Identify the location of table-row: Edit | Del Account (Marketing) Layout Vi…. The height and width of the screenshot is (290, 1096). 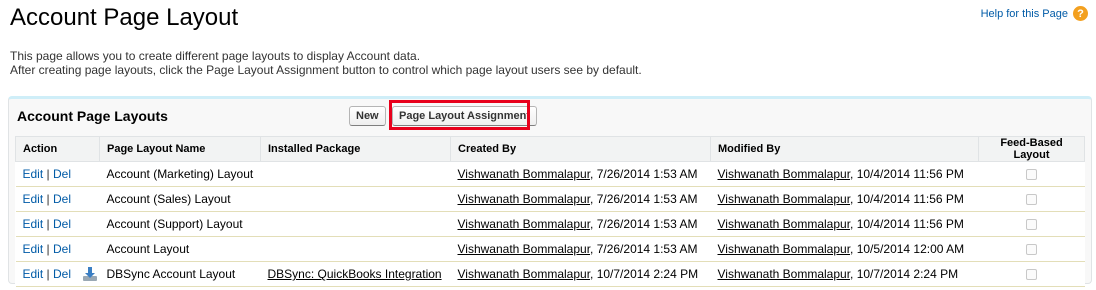
(550, 174).